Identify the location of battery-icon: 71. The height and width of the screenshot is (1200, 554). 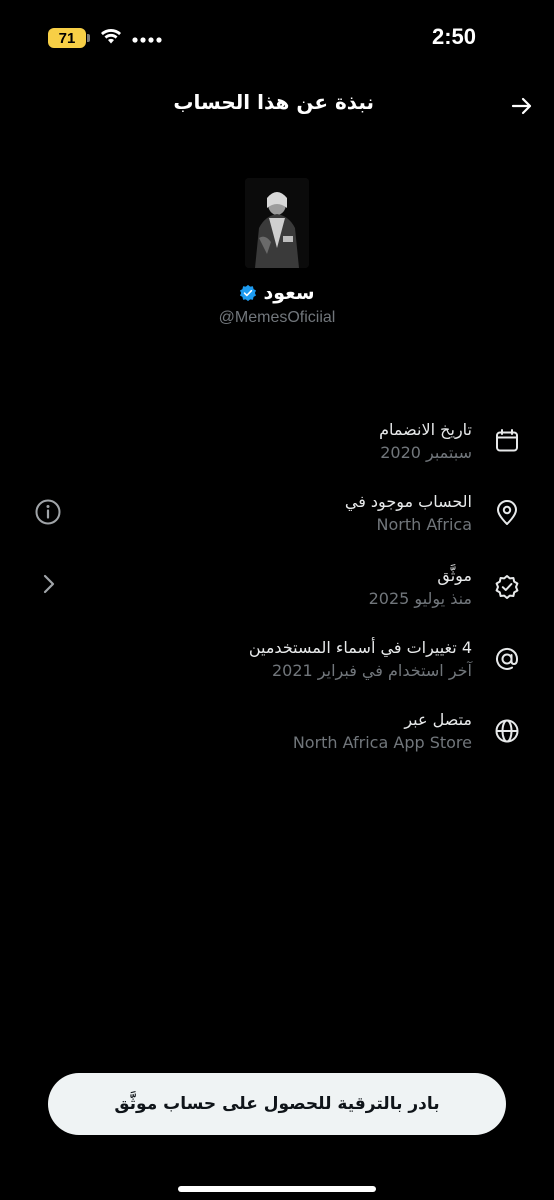
(69, 38).